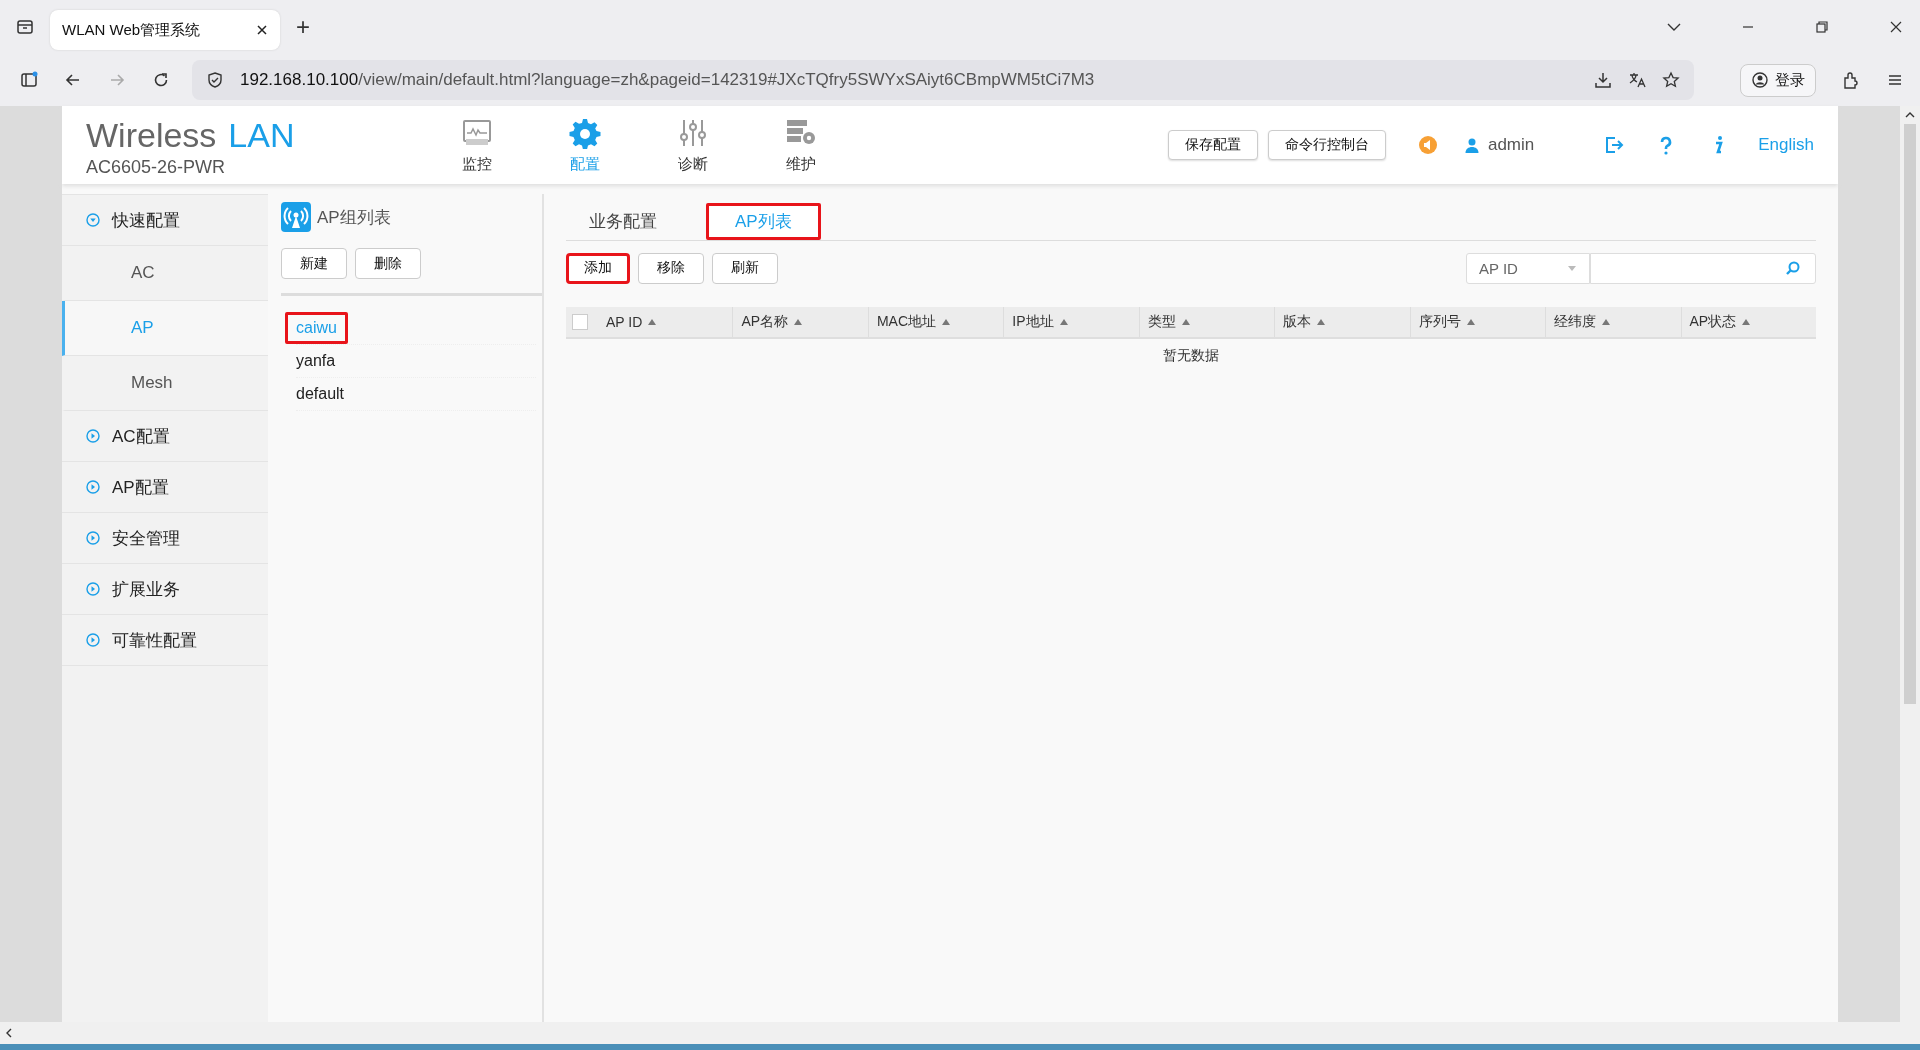  I want to click on download-icon, so click(1603, 80).